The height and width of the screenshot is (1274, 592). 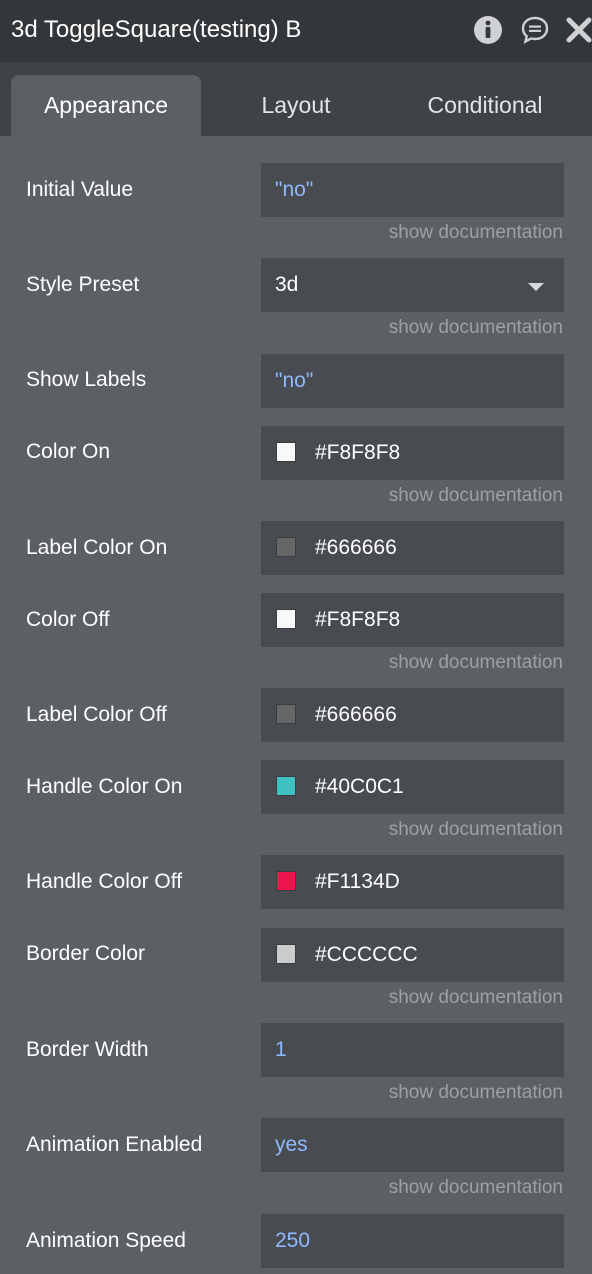 I want to click on style-preset-value: 3d, so click(x=287, y=284).